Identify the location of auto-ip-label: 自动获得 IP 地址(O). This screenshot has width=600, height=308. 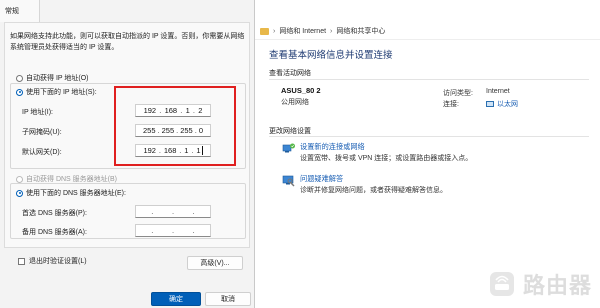
(57, 78).